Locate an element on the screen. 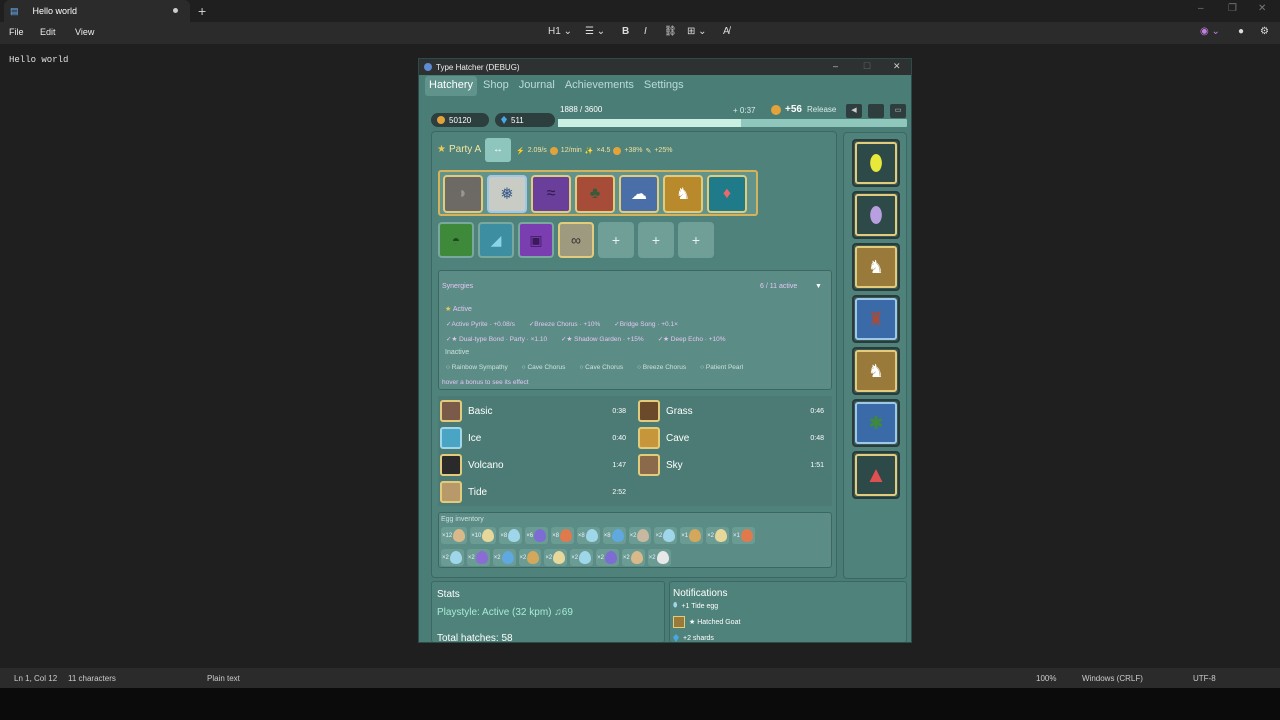  synergy-item: ✓★ Deep Echo · +10% is located at coordinates (692, 339).